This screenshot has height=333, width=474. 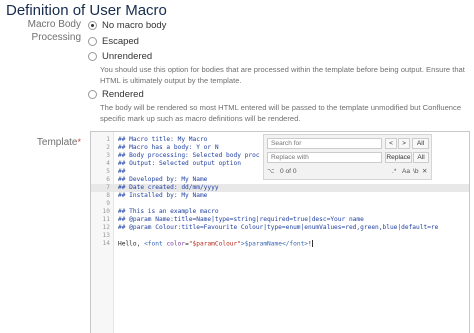 What do you see at coordinates (394, 171) in the screenshot?
I see `regex-toggle: .*` at bounding box center [394, 171].